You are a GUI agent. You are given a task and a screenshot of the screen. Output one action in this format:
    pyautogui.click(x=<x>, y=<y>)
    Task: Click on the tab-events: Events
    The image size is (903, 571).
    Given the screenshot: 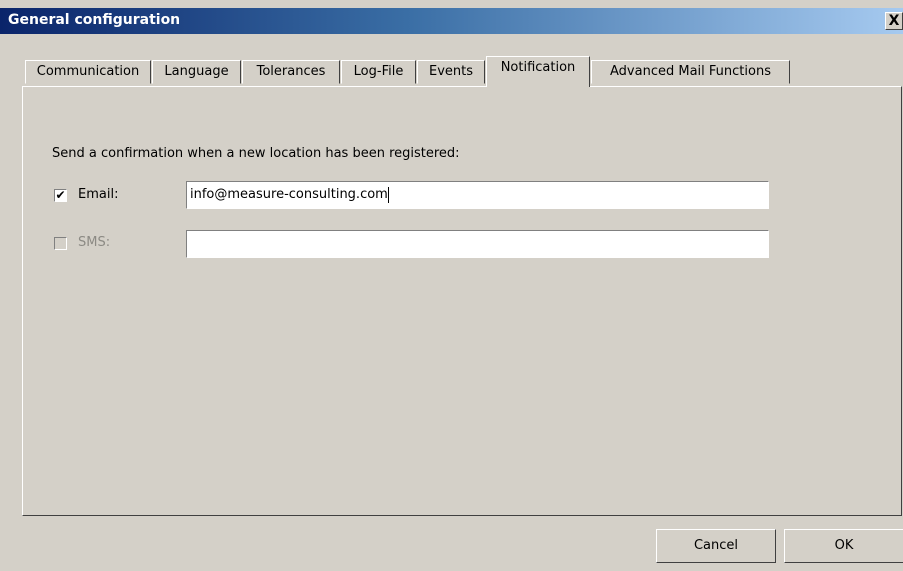 What is the action you would take?
    pyautogui.click(x=451, y=72)
    